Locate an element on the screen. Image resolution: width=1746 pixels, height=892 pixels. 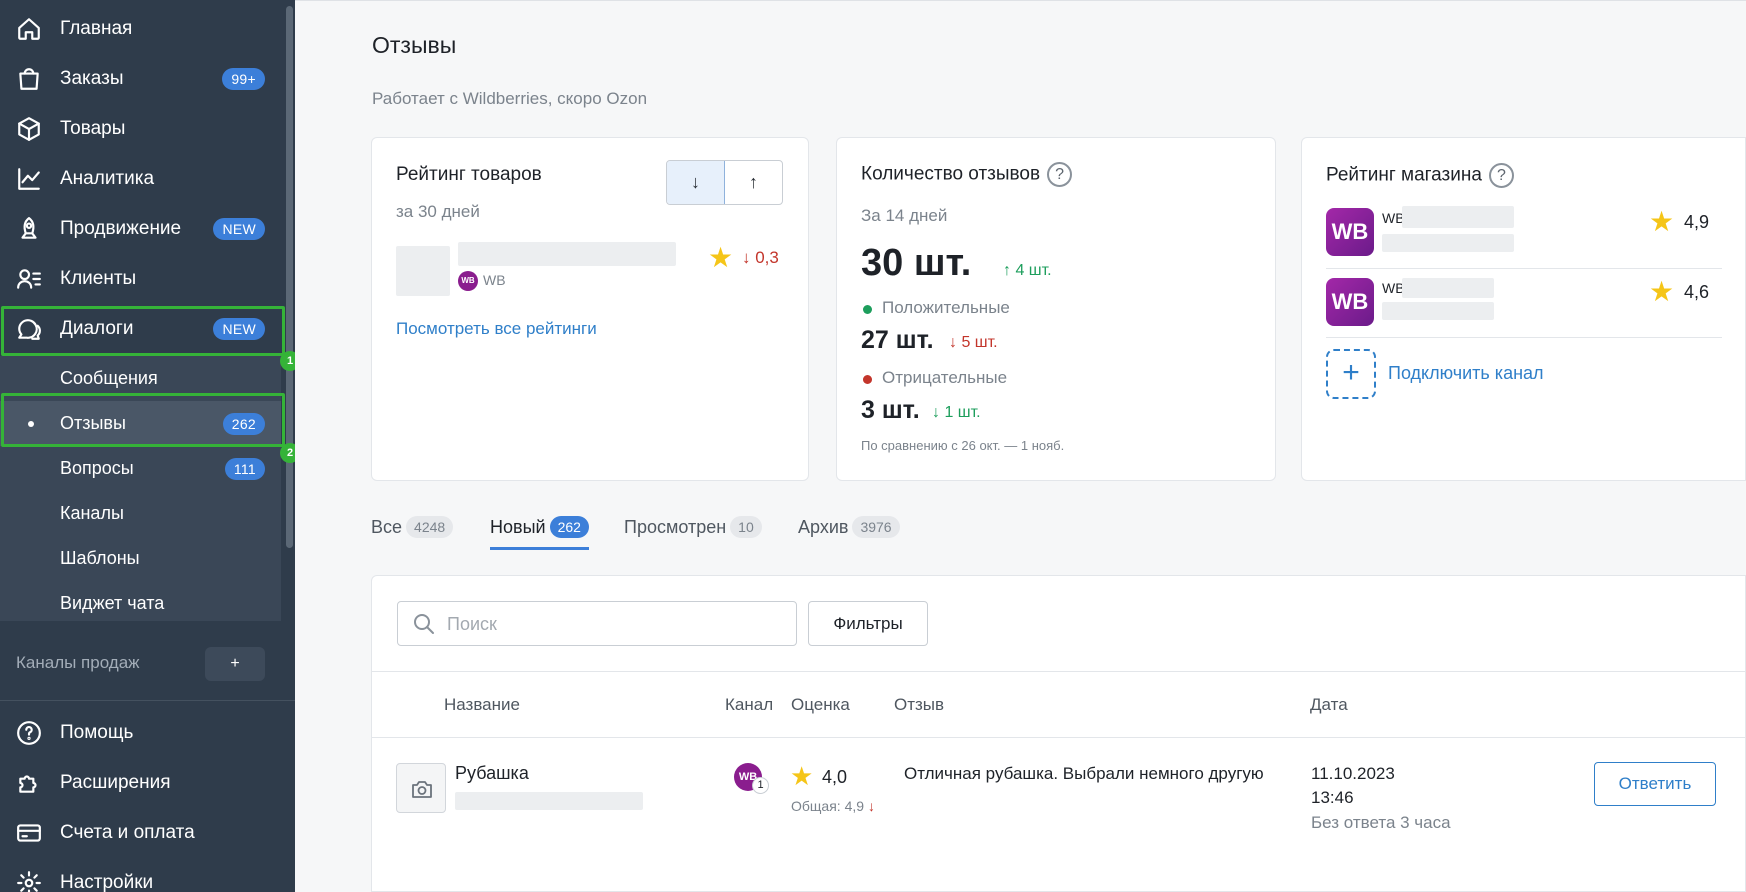
camera-icon is located at coordinates (421, 788).